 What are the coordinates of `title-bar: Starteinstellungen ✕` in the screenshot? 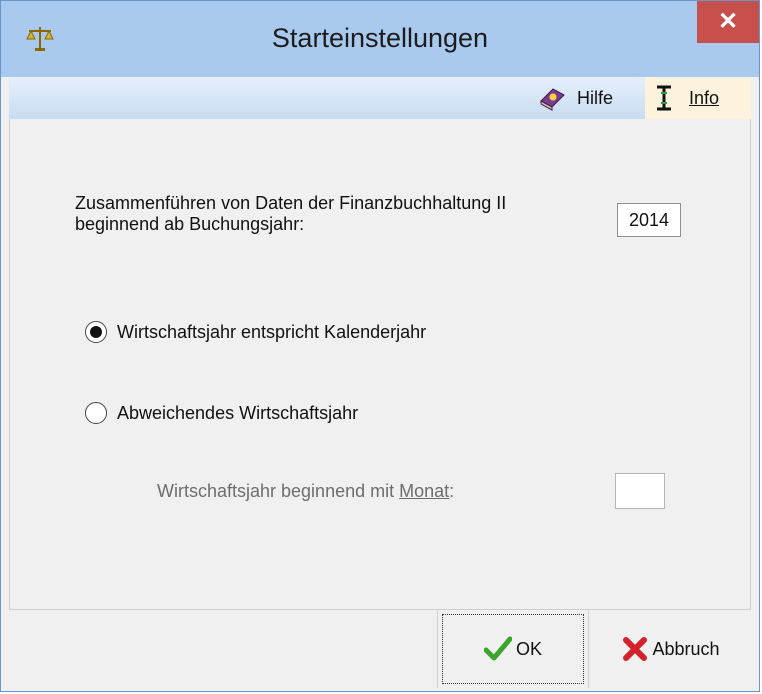 It's located at (380, 39).